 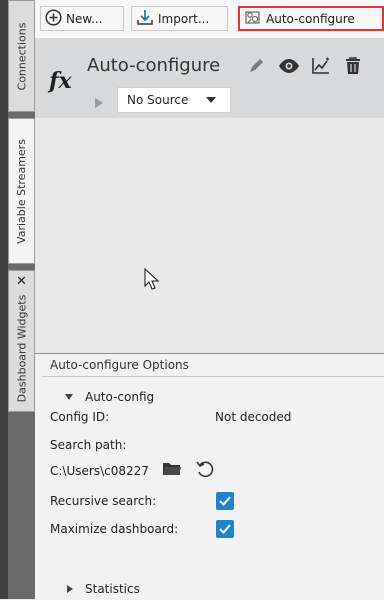 I want to click on mouse-cursor-icon, so click(x=152, y=280).